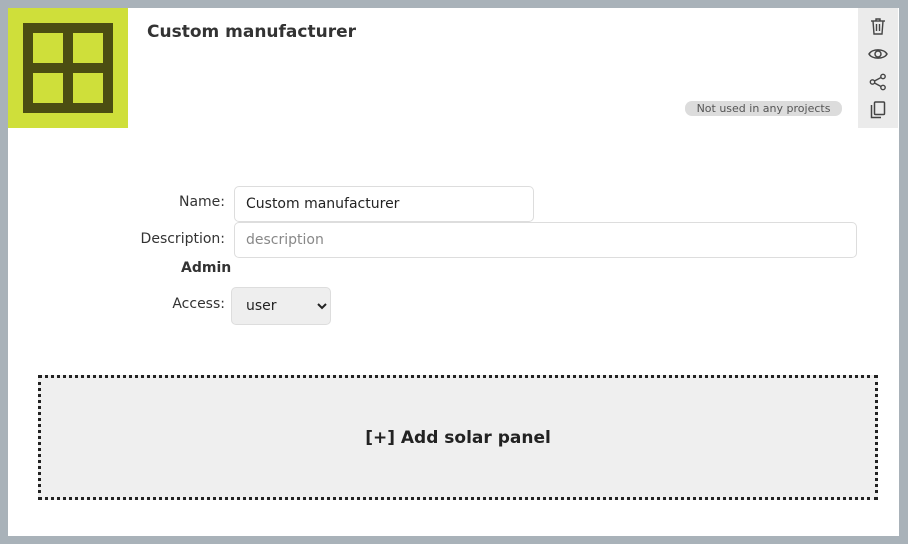 Image resolution: width=908 pixels, height=544 pixels. I want to click on share-icon, so click(877, 82).